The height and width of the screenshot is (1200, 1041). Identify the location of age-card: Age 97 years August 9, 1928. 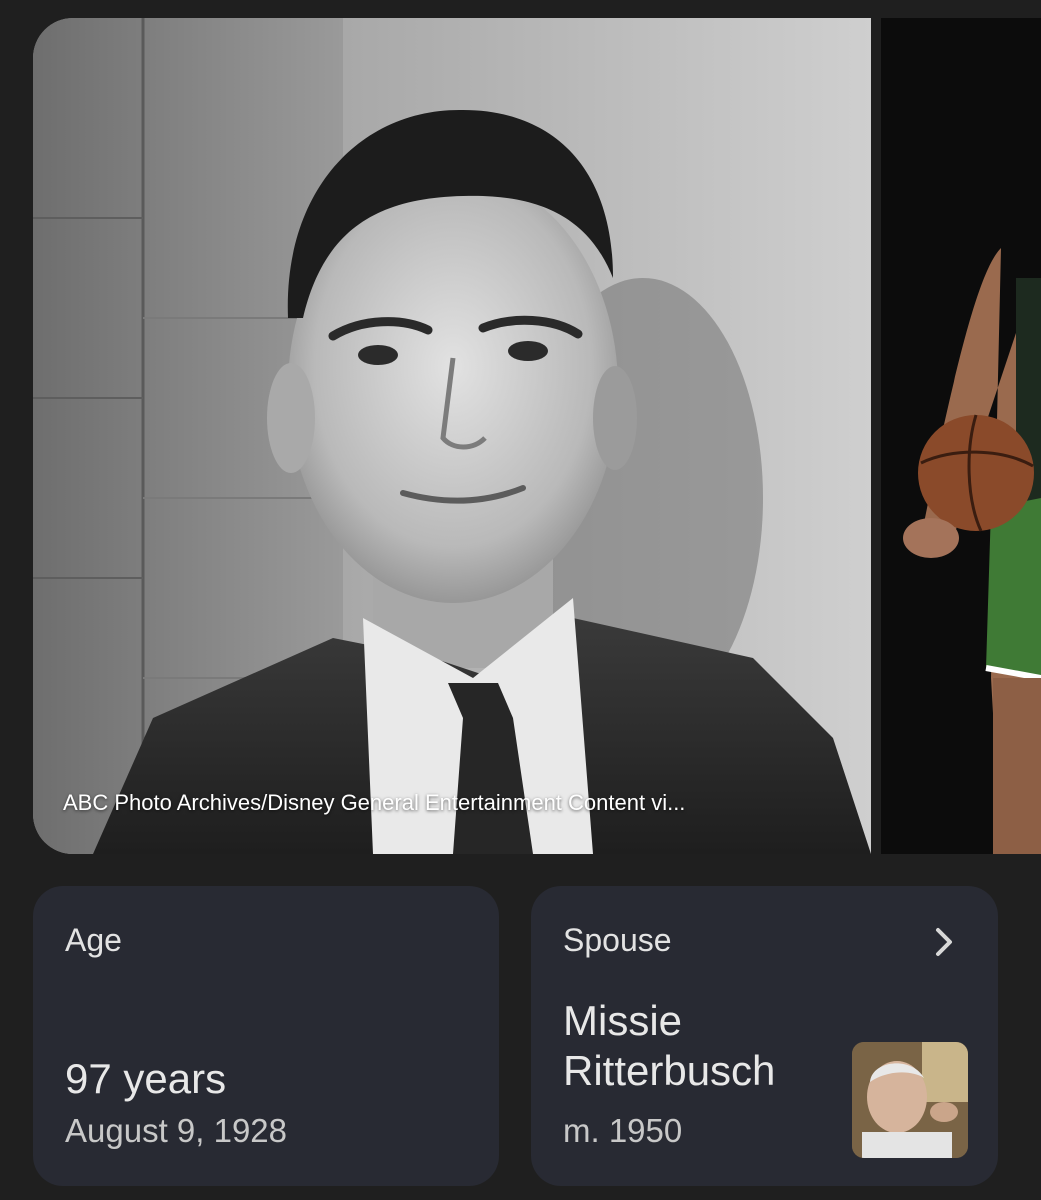
(266, 1036).